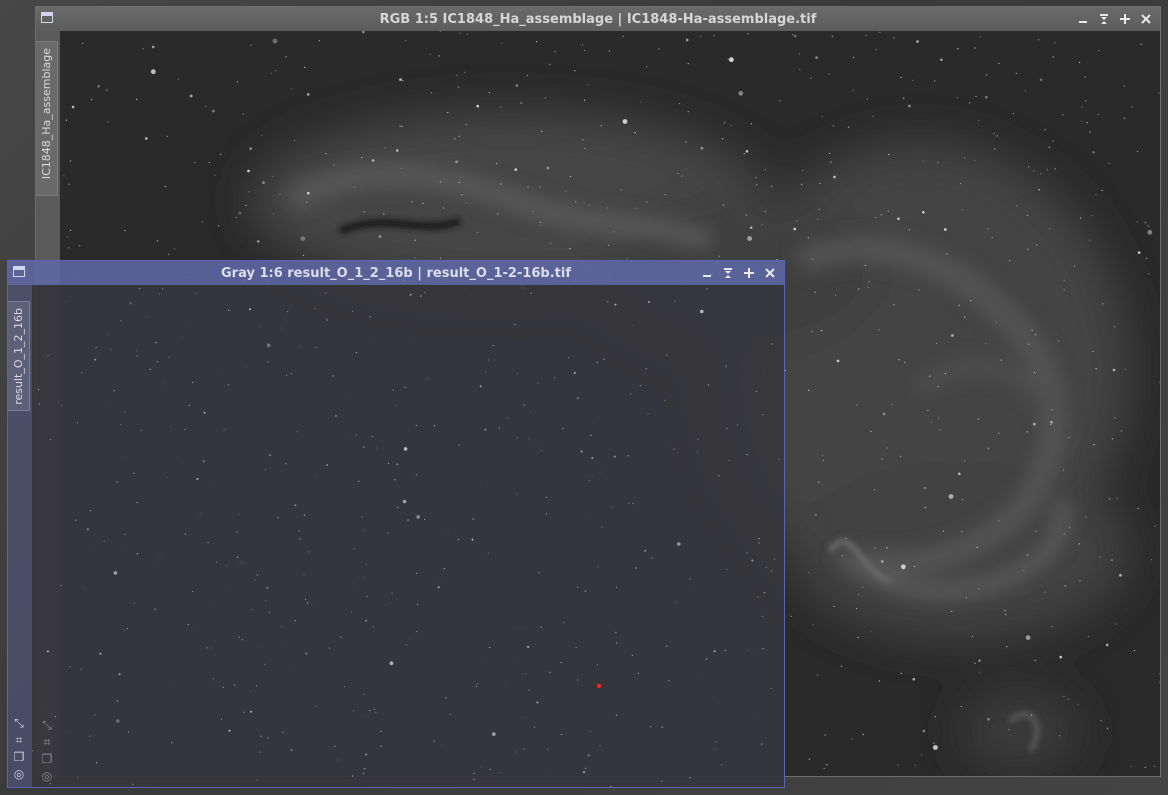 The height and width of the screenshot is (795, 1168). Describe the element at coordinates (47, 118) in the screenshot. I see `side-tab-ic1848: IC1848_Ha_assemblage` at that location.